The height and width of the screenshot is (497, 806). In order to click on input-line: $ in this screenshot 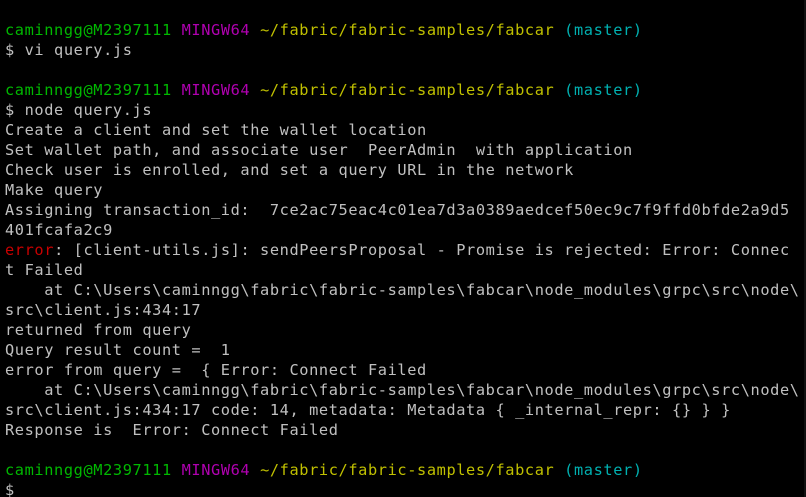, I will do `click(405, 488)`.